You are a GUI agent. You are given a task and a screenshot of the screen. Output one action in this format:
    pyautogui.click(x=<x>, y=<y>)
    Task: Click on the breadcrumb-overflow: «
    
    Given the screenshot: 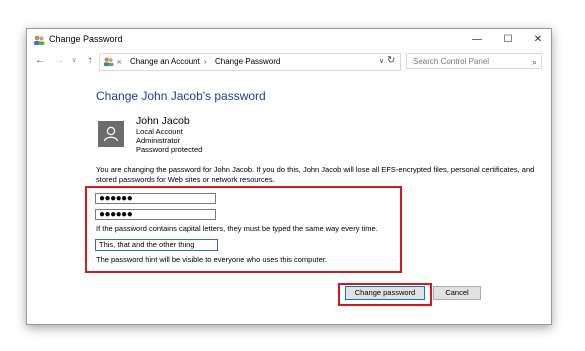 What is the action you would take?
    pyautogui.click(x=119, y=62)
    